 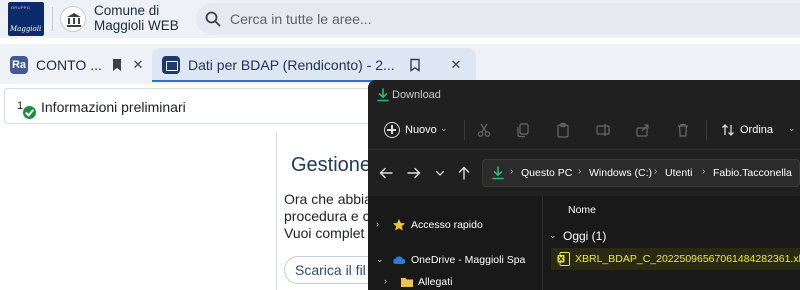 What do you see at coordinates (399, 260) in the screenshot?
I see `cloud-icon` at bounding box center [399, 260].